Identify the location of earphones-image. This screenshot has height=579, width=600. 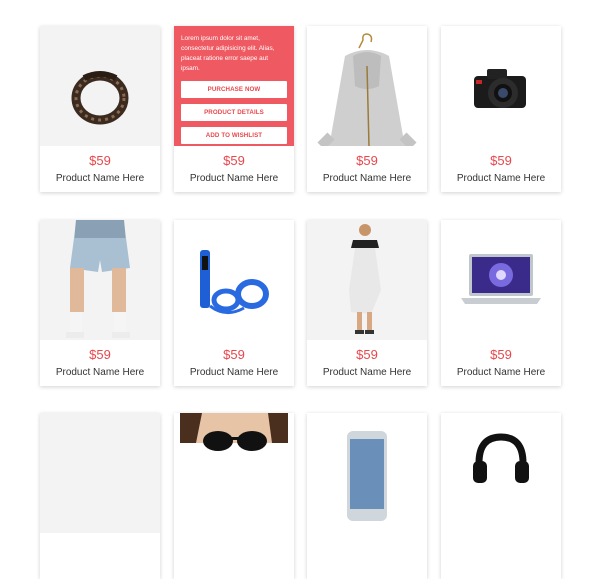
(234, 282).